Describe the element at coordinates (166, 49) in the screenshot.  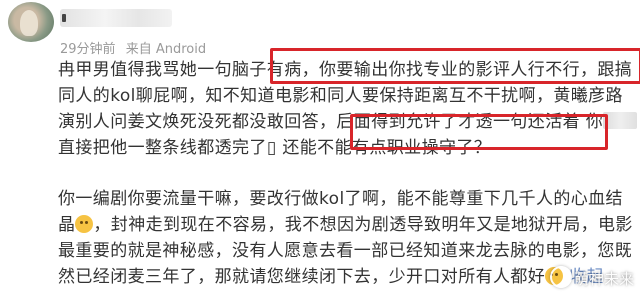
I see `post-source: 来自 Android` at that location.